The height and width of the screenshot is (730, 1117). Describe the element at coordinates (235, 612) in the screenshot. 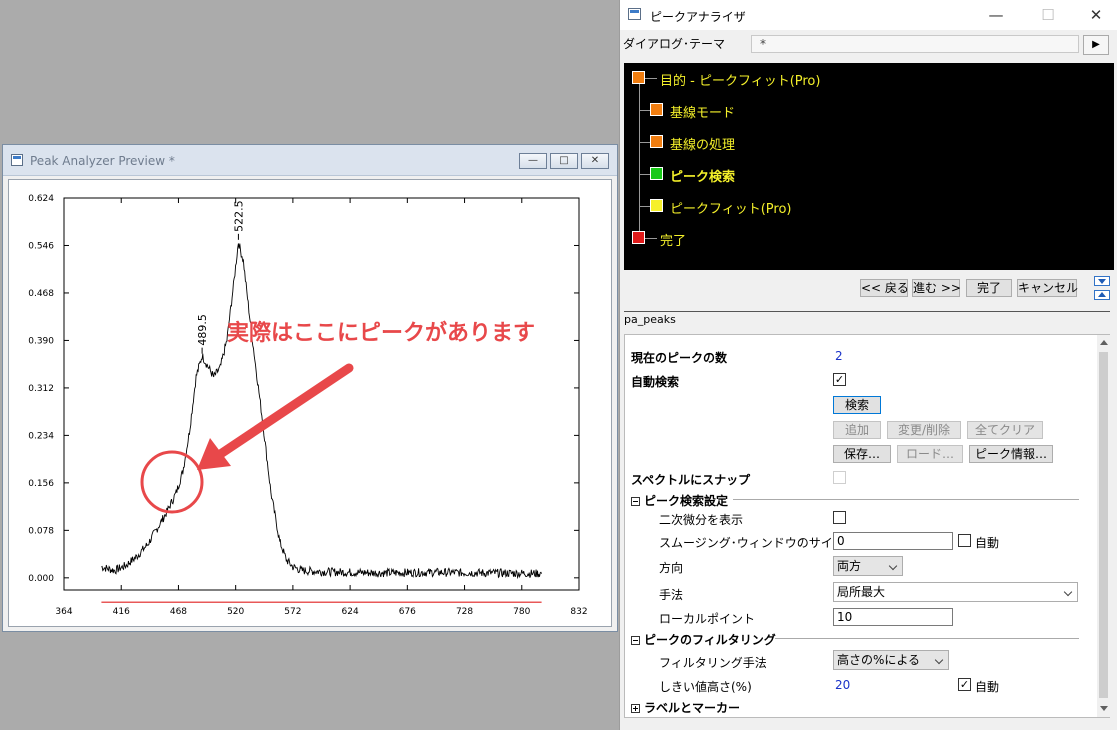

I see `x-tick-label: 520` at that location.